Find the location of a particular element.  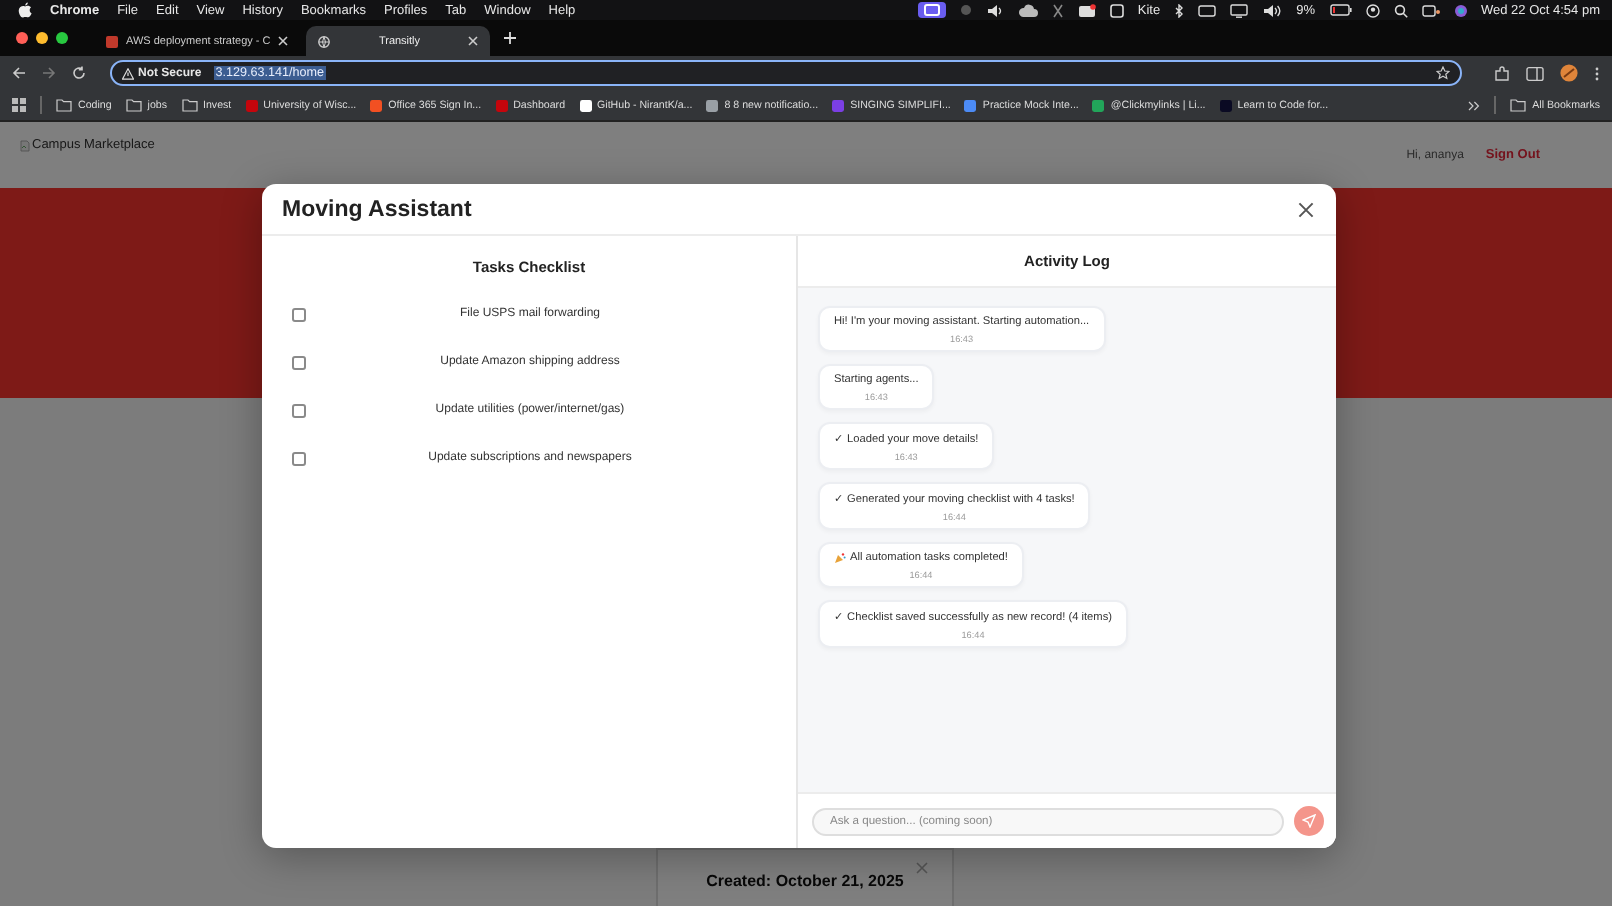

volume-icon is located at coordinates (1272, 10).